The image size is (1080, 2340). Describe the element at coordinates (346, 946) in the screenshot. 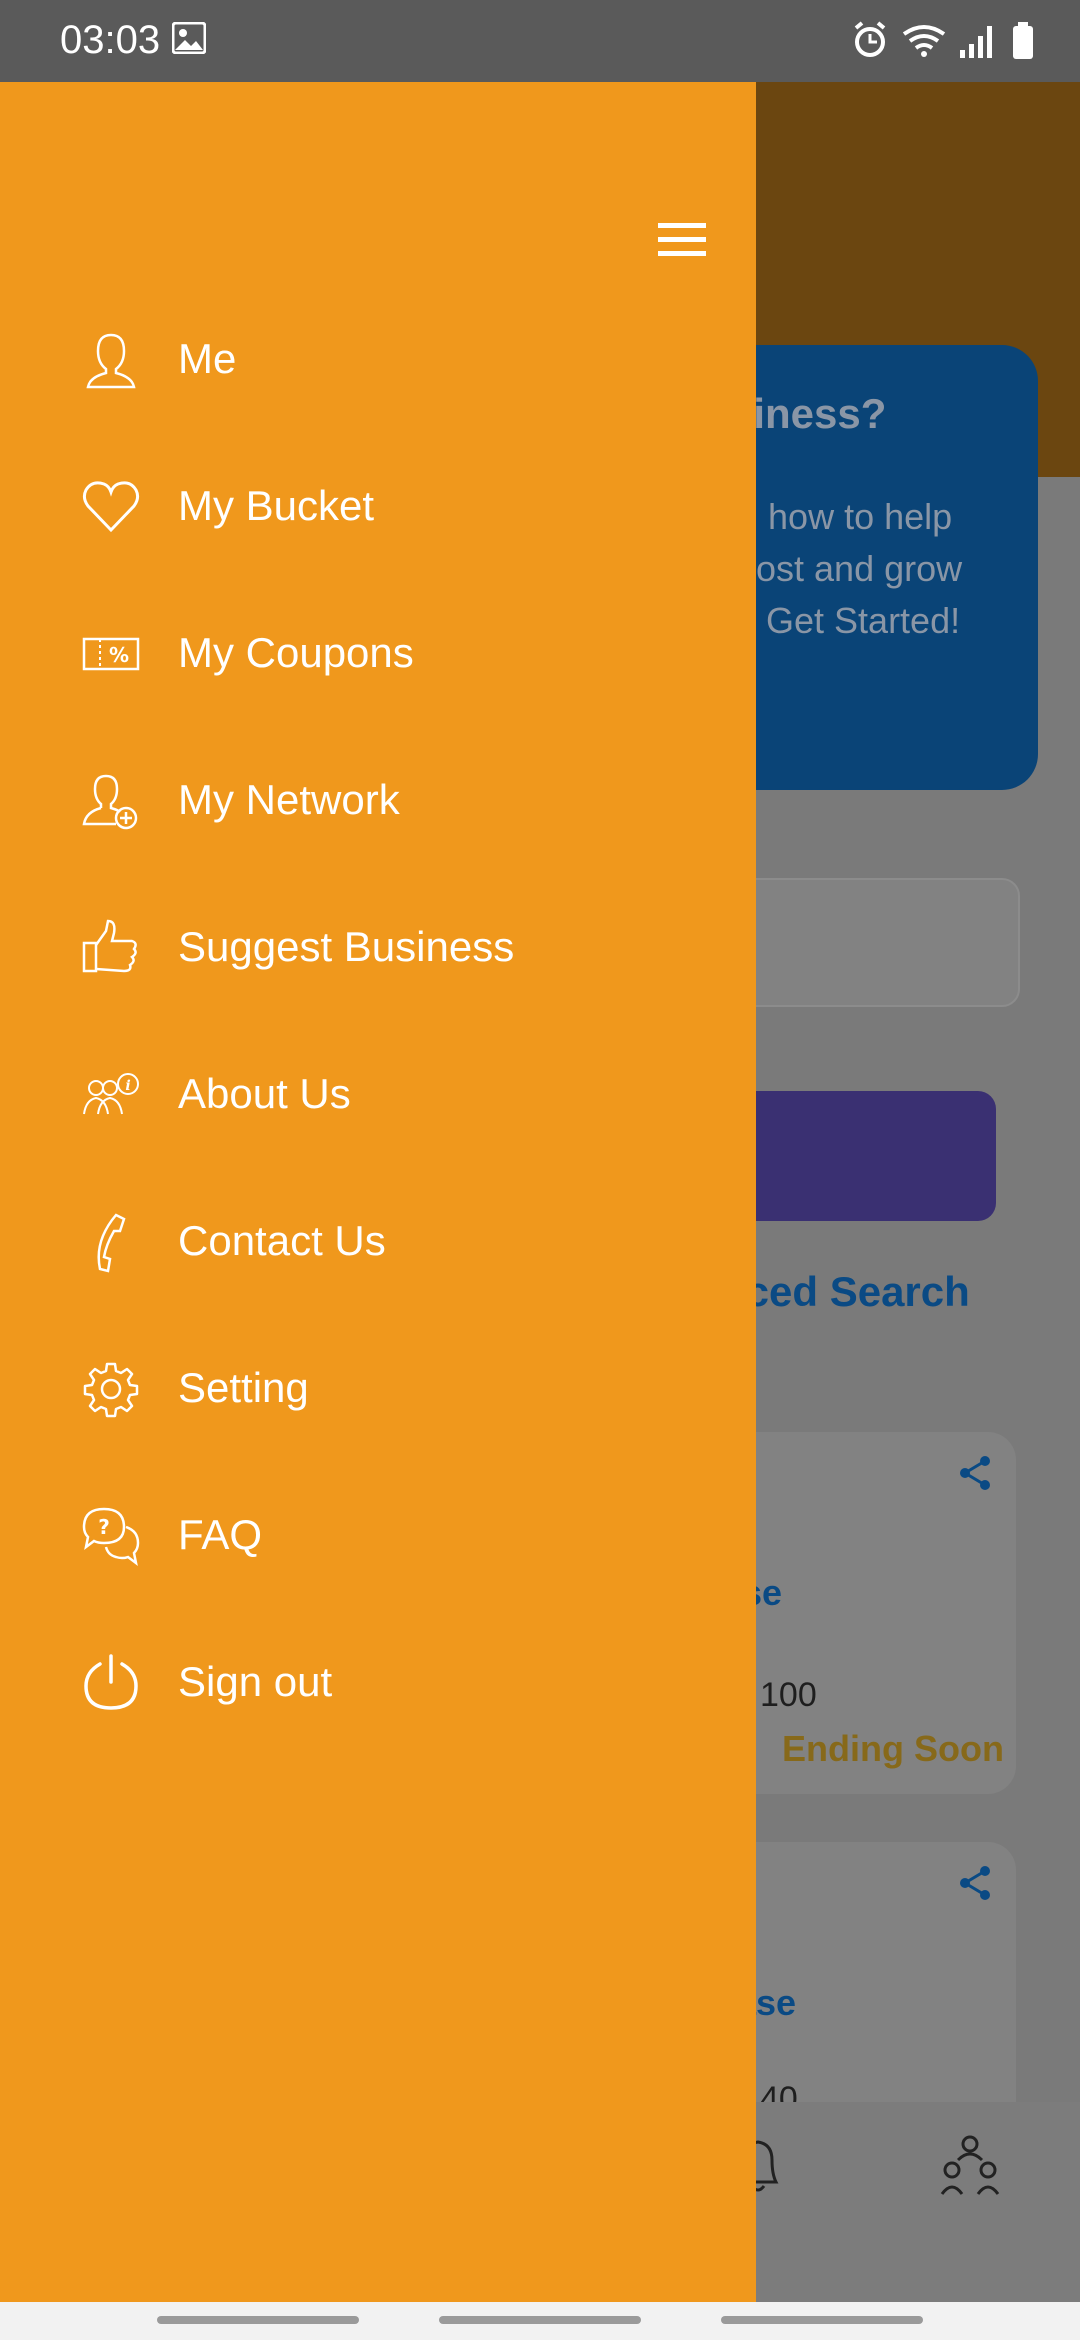

I see `drawer-item-label: Suggest Business` at that location.